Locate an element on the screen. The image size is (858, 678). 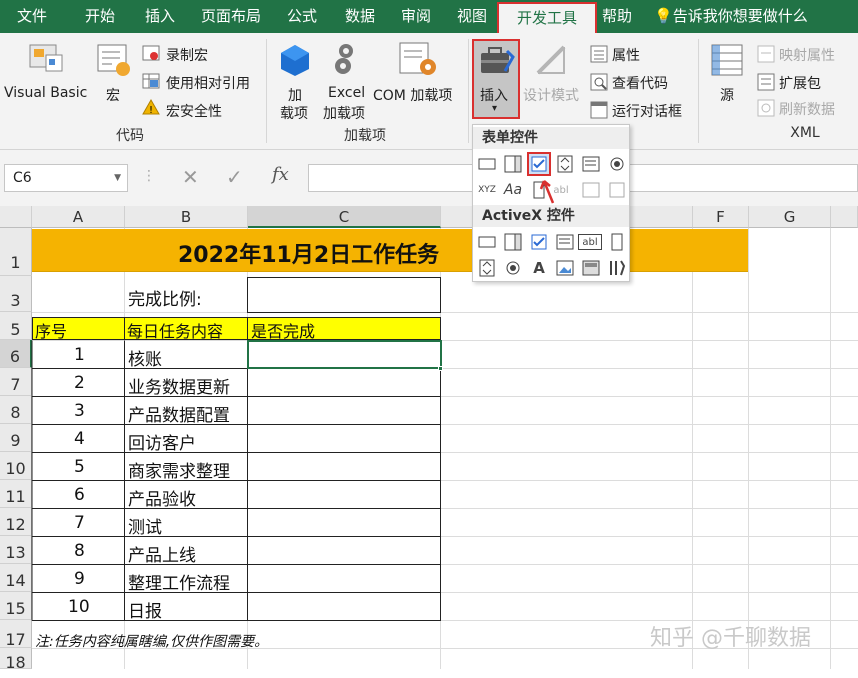
task-number: 1 is located at coordinates (79, 355).